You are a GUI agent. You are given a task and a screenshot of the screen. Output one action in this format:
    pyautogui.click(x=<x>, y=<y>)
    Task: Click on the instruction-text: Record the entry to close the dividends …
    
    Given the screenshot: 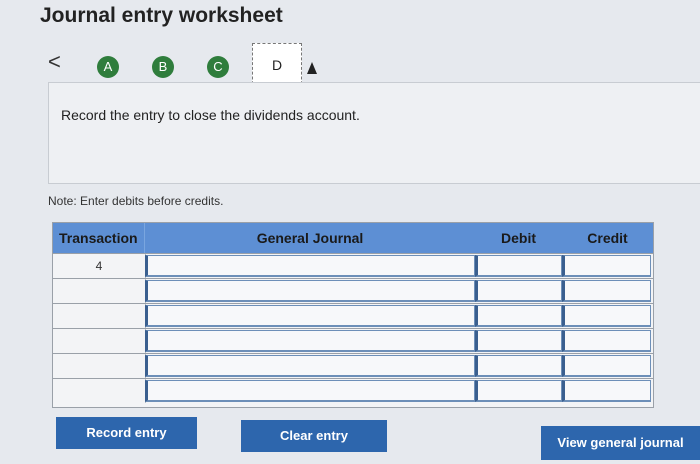 What is the action you would take?
    pyautogui.click(x=210, y=115)
    